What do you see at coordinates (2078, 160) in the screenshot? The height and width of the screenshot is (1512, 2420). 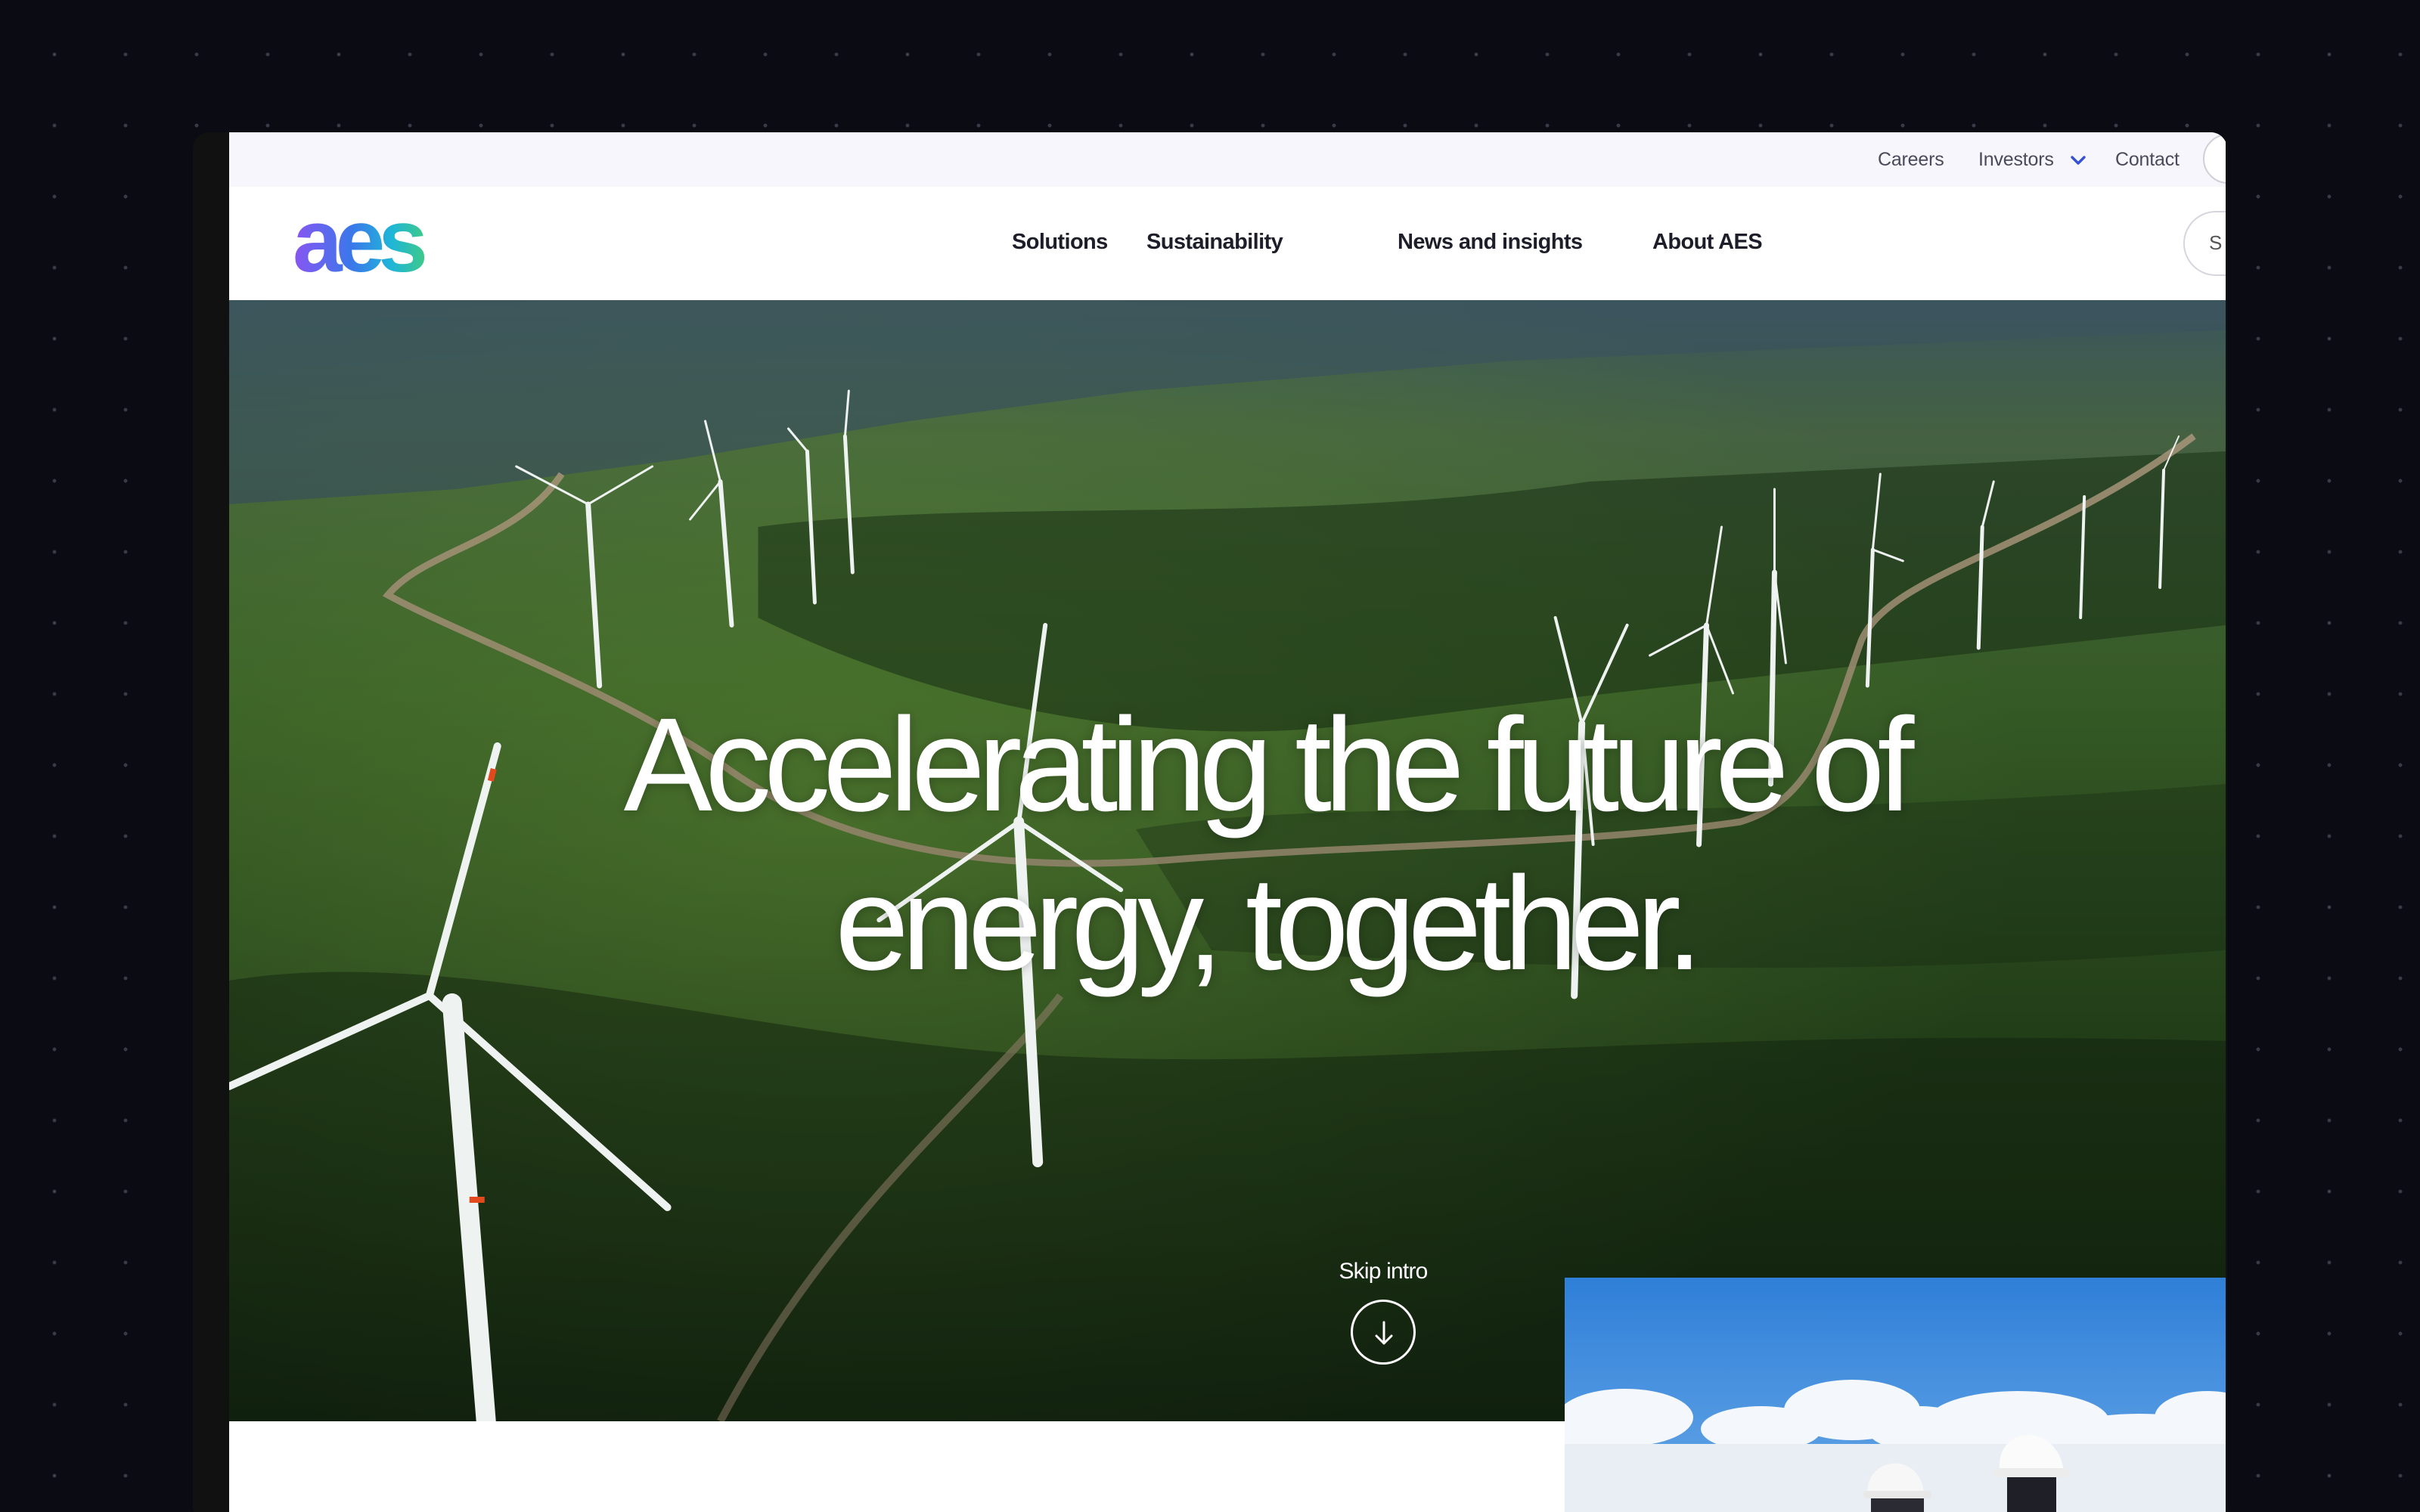 I see `chevron-down-icon` at bounding box center [2078, 160].